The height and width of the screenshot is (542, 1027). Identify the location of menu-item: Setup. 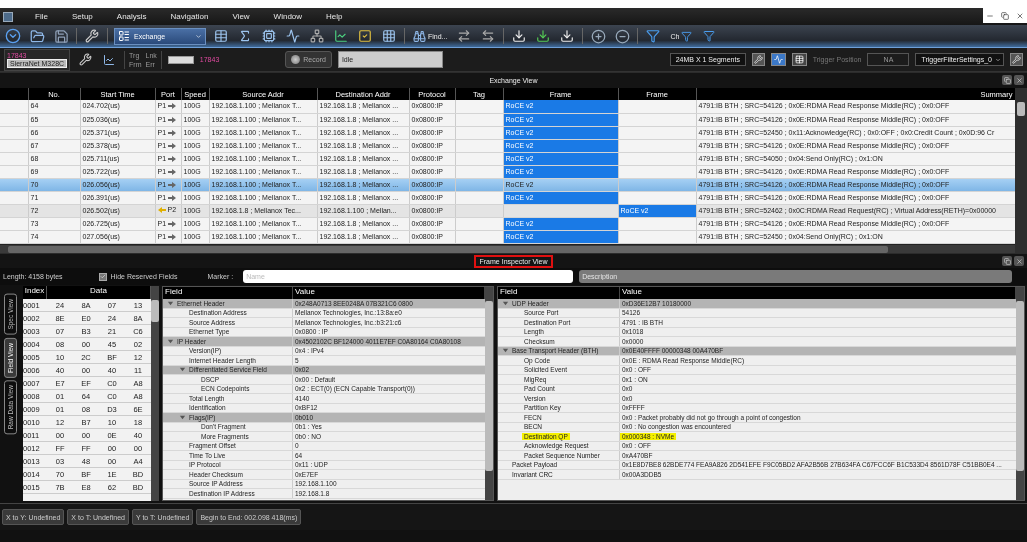
(82, 16).